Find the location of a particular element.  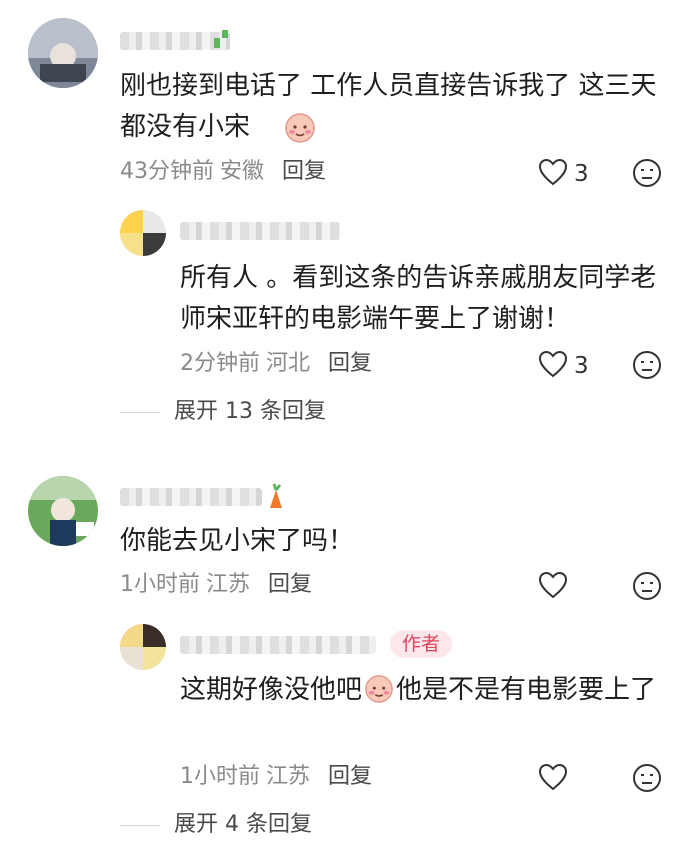

reply-time: 2分钟前 is located at coordinates (220, 363).